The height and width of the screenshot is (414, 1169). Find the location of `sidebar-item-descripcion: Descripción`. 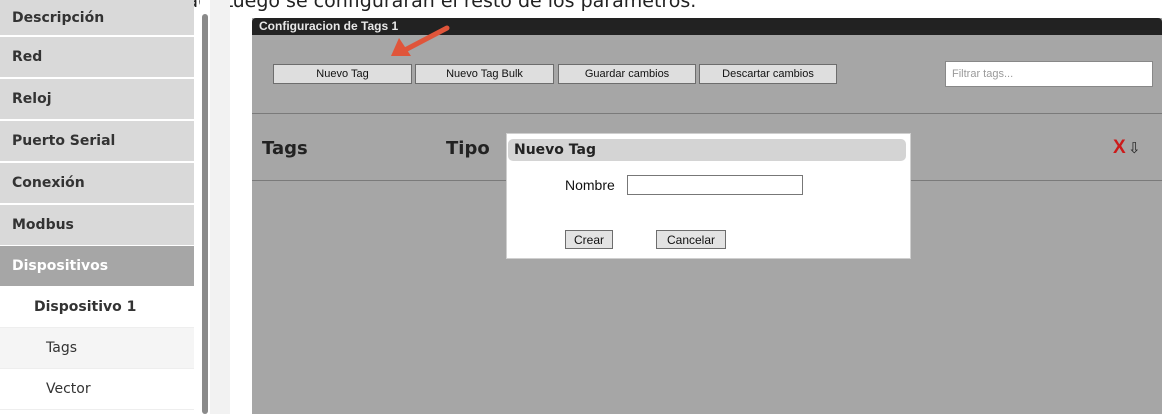

sidebar-item-descripcion: Descripción is located at coordinates (97, 18).